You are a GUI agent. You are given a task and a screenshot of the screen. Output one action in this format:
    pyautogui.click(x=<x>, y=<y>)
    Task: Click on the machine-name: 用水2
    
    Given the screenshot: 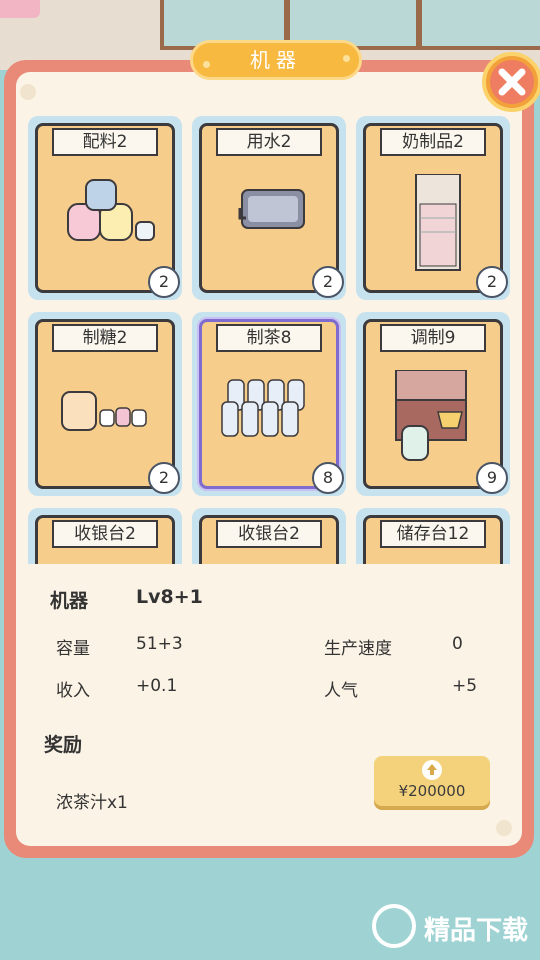 What is the action you would take?
    pyautogui.click(x=269, y=142)
    